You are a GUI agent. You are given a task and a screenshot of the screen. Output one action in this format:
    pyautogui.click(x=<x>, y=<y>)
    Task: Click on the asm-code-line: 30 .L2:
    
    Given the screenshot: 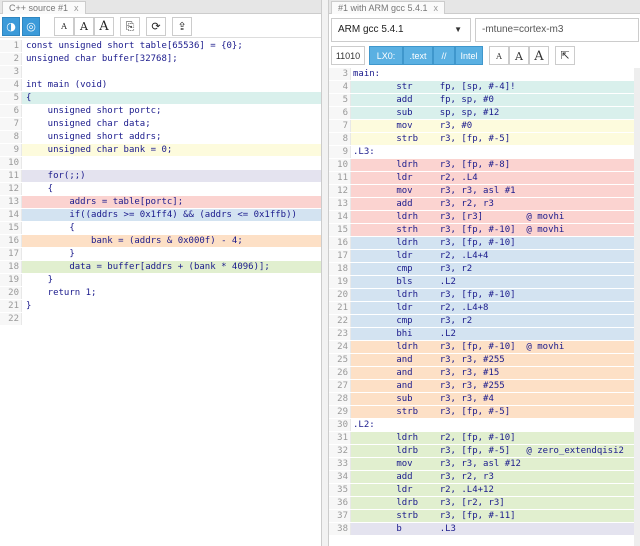 What is the action you would take?
    pyautogui.click(x=484, y=425)
    